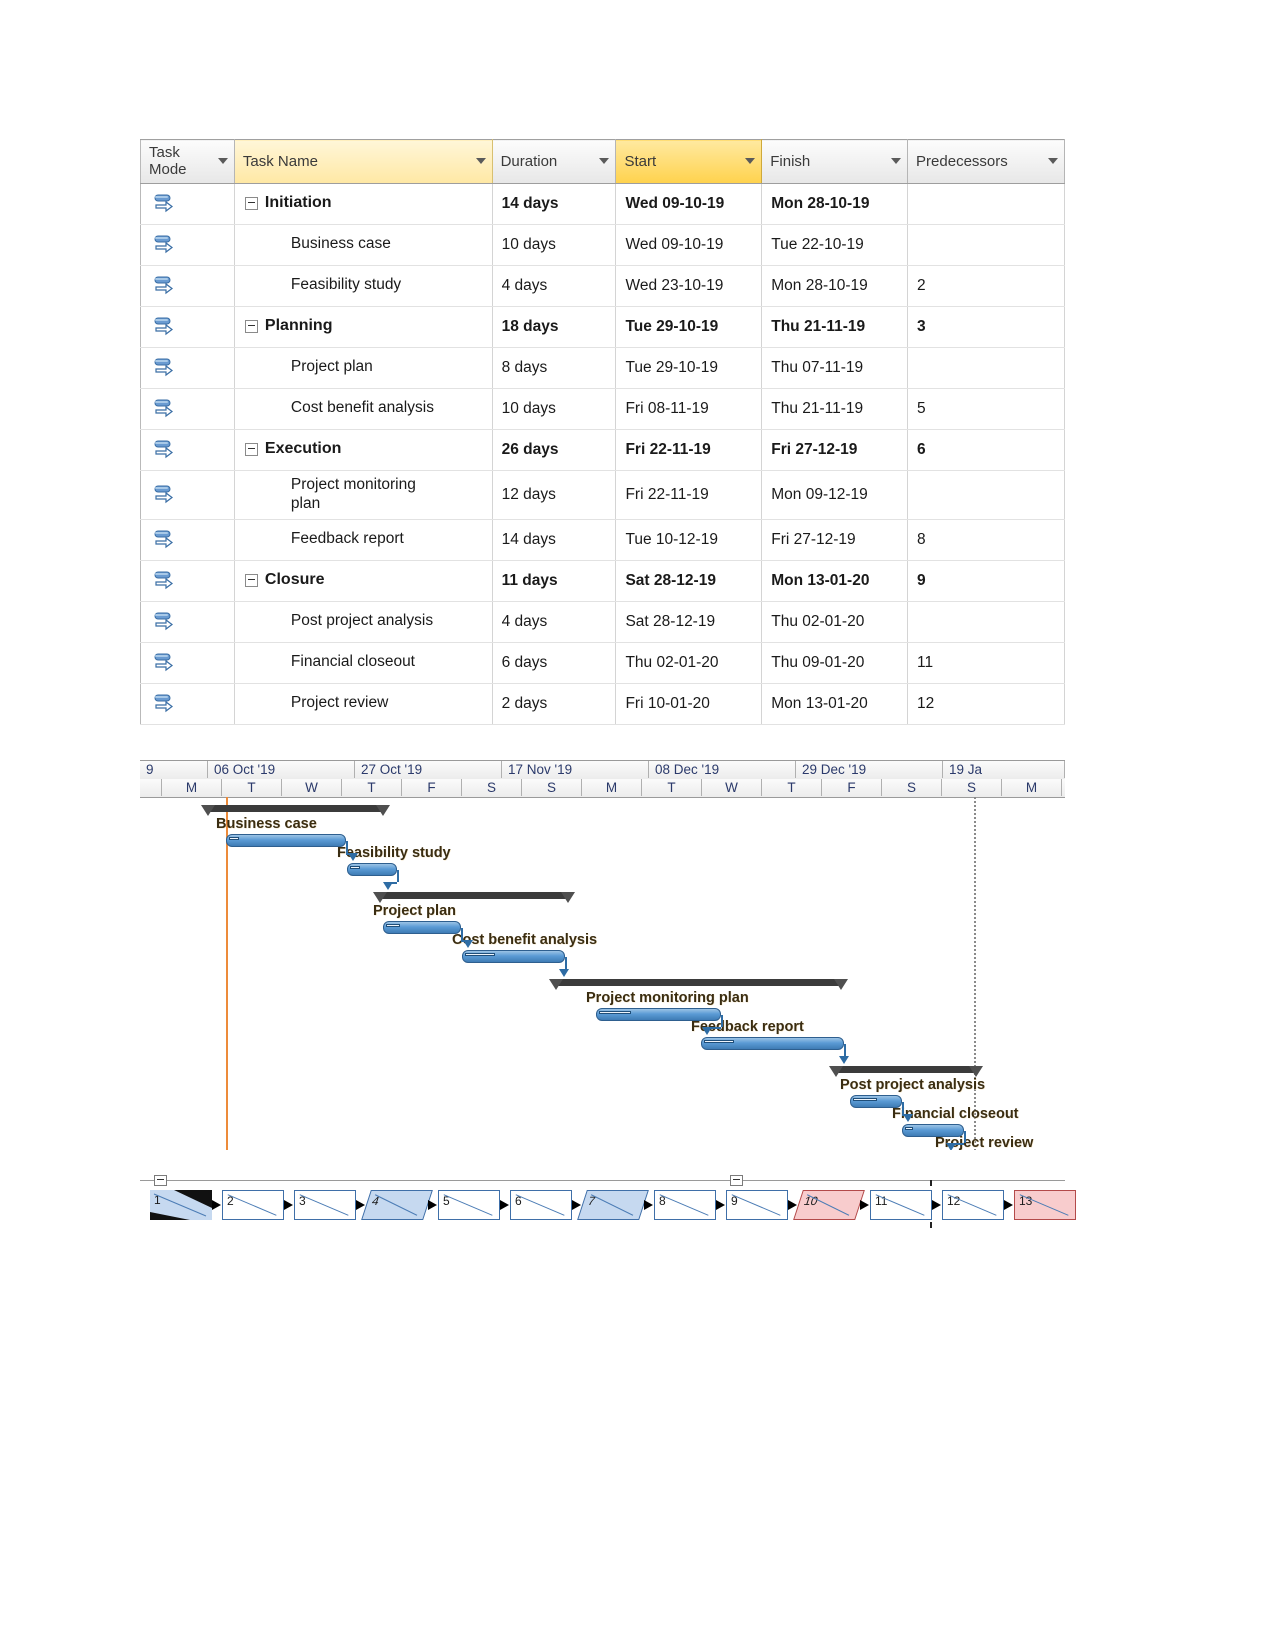  I want to click on cell-start: Tue 29-10-19, so click(689, 327).